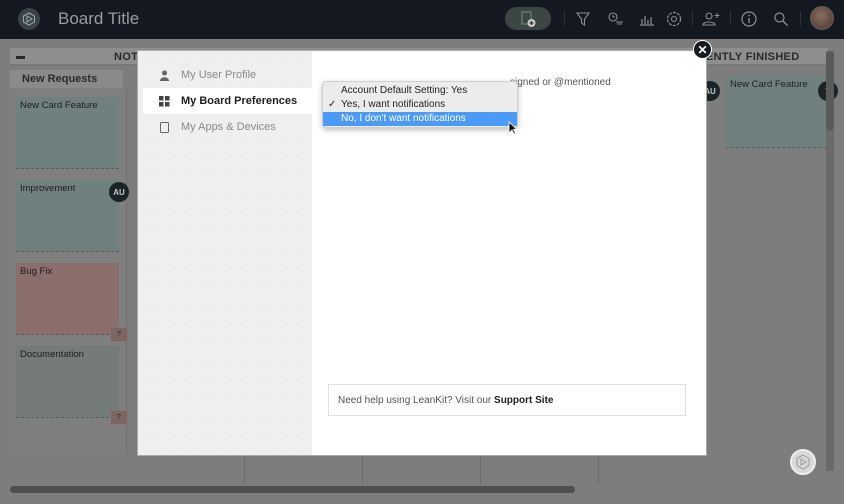 This screenshot has width=844, height=504. I want to click on collapse-lane-button, so click(20, 57).